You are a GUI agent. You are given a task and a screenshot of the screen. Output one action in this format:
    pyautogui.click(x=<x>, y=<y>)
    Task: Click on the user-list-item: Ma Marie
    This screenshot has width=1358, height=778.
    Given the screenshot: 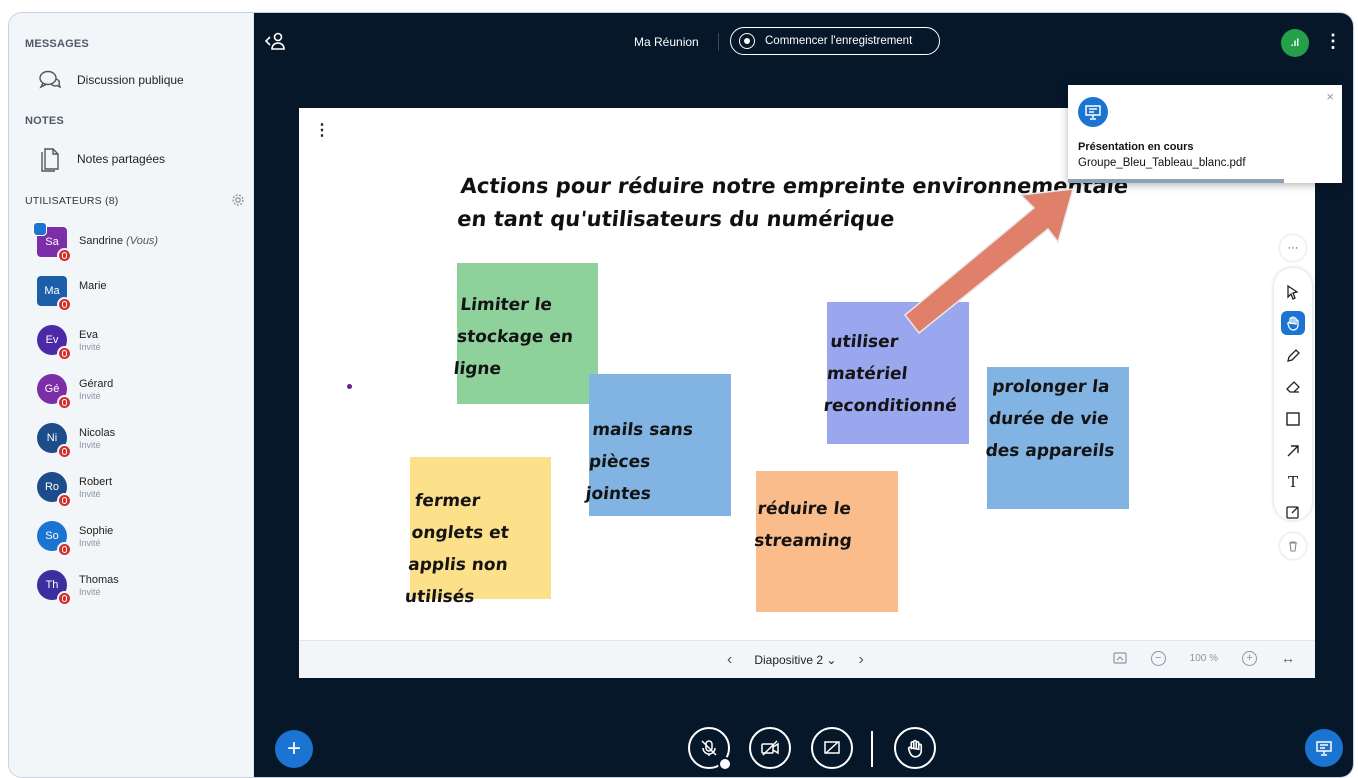 What is the action you would take?
    pyautogui.click(x=72, y=294)
    